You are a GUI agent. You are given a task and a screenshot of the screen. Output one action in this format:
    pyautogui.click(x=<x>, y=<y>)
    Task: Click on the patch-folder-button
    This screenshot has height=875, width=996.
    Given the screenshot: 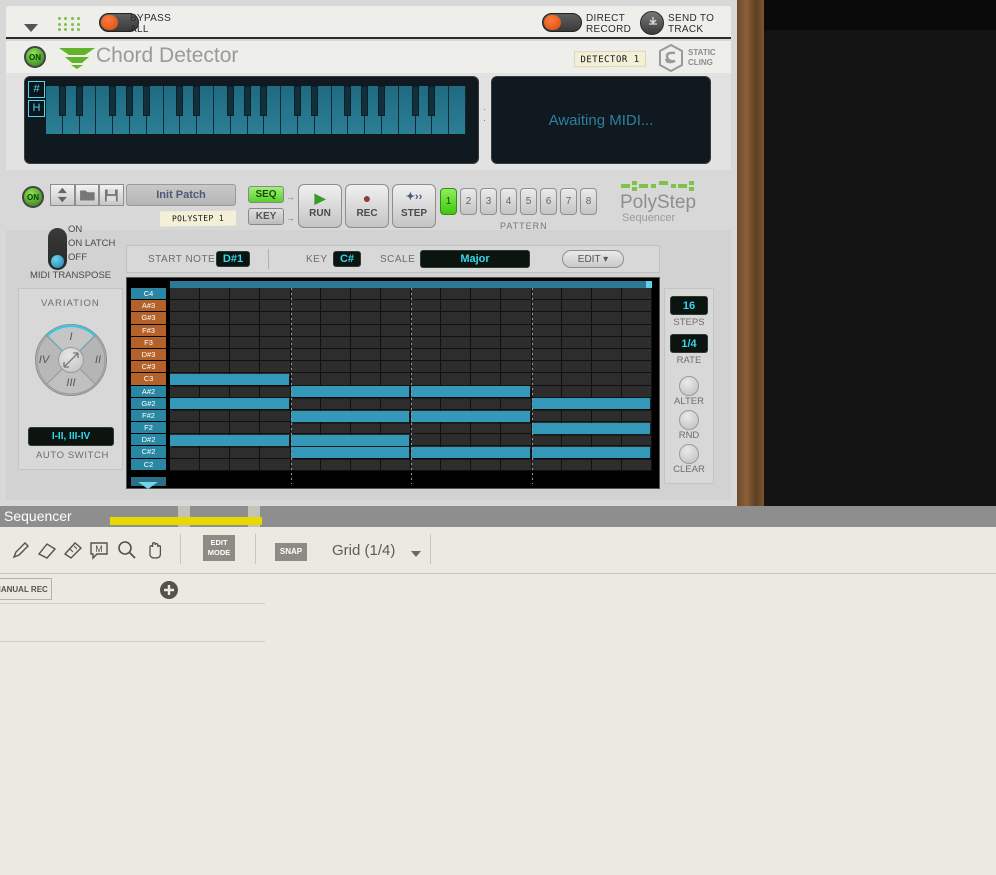 What is the action you would take?
    pyautogui.click(x=87, y=195)
    